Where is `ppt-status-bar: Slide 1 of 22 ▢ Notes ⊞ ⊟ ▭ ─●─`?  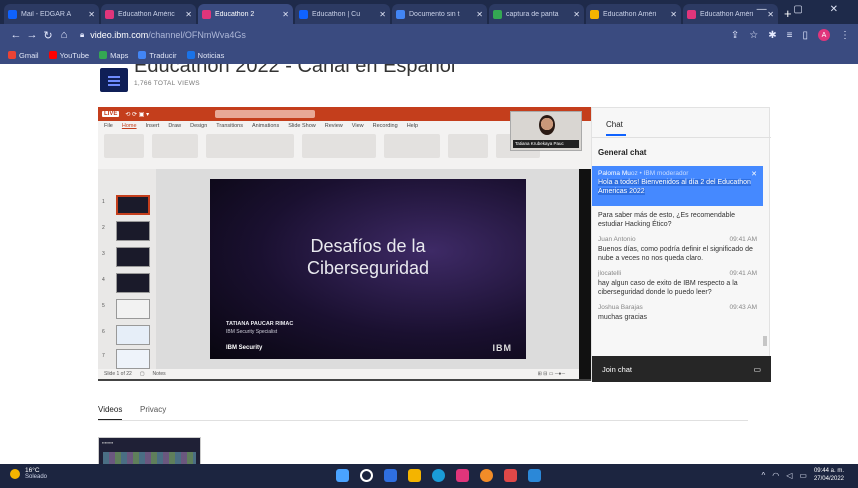
ppt-status-bar: Slide 1 of 22 ▢ Notes ⊞ ⊟ ▭ ─●─ is located at coordinates (338, 374).